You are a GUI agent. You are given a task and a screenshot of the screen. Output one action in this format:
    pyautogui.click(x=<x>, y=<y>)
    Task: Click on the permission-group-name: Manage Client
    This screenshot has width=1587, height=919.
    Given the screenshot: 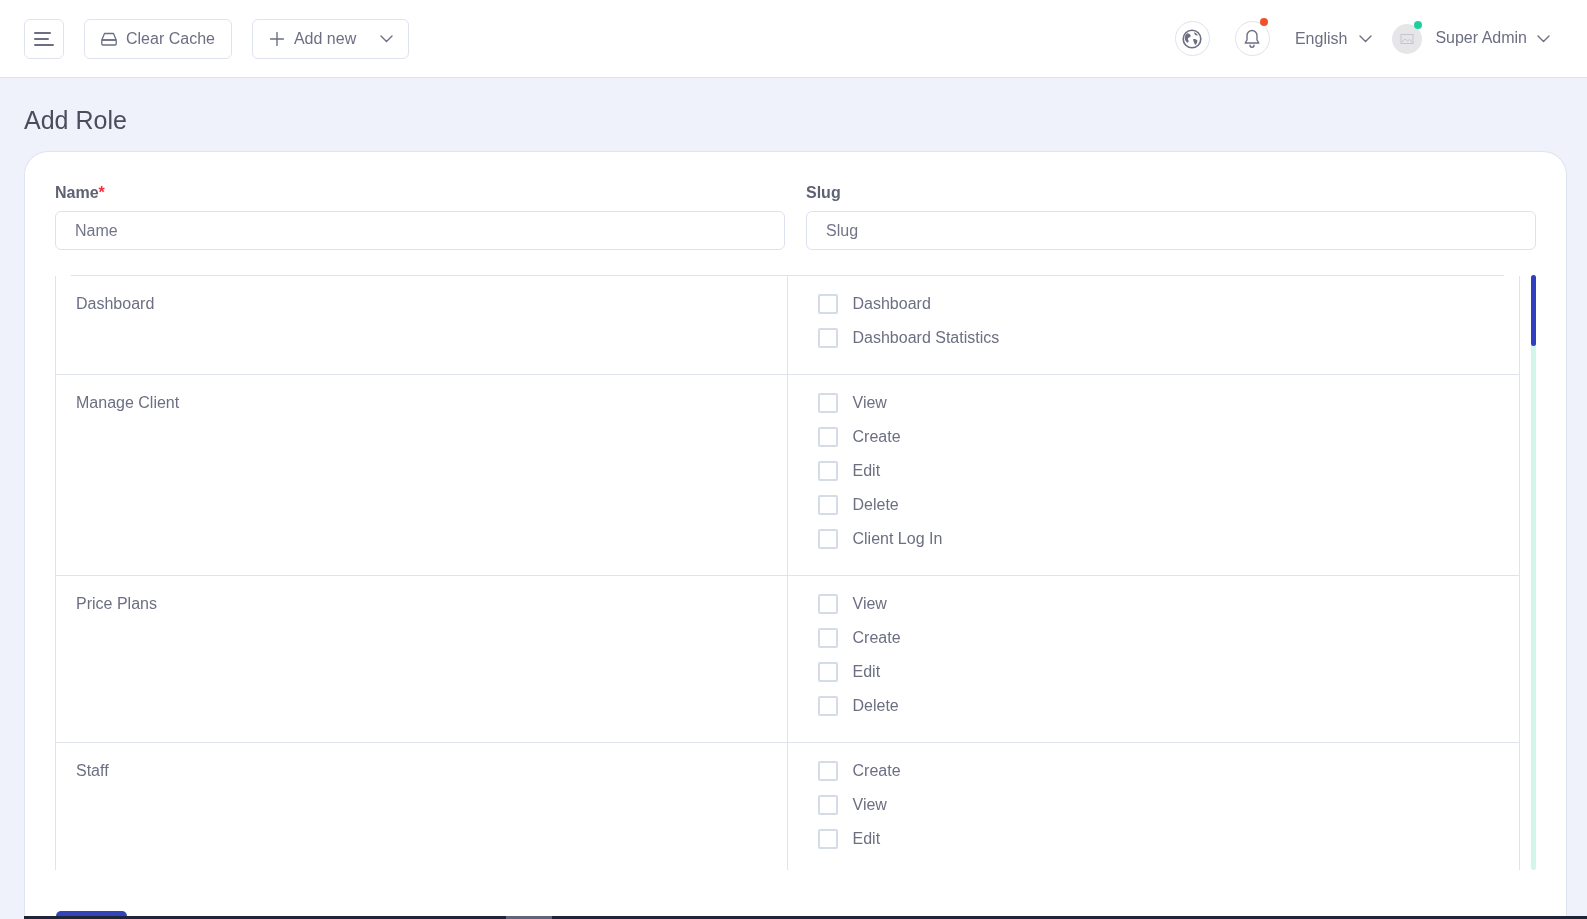 What is the action you would take?
    pyautogui.click(x=128, y=402)
    